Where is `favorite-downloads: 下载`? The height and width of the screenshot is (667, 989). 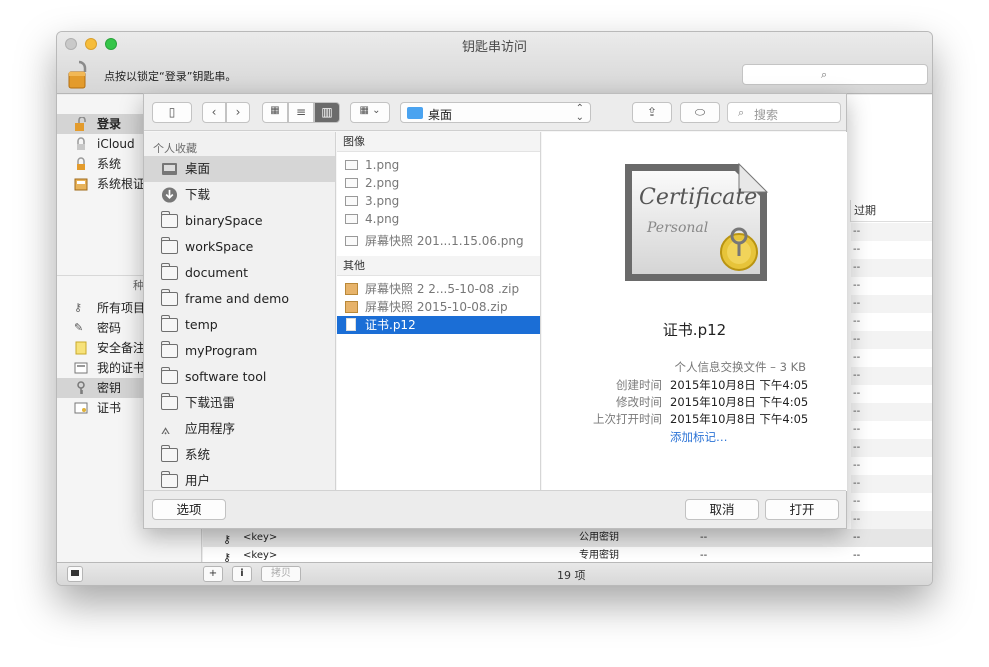 favorite-downloads: 下载 is located at coordinates (239, 195).